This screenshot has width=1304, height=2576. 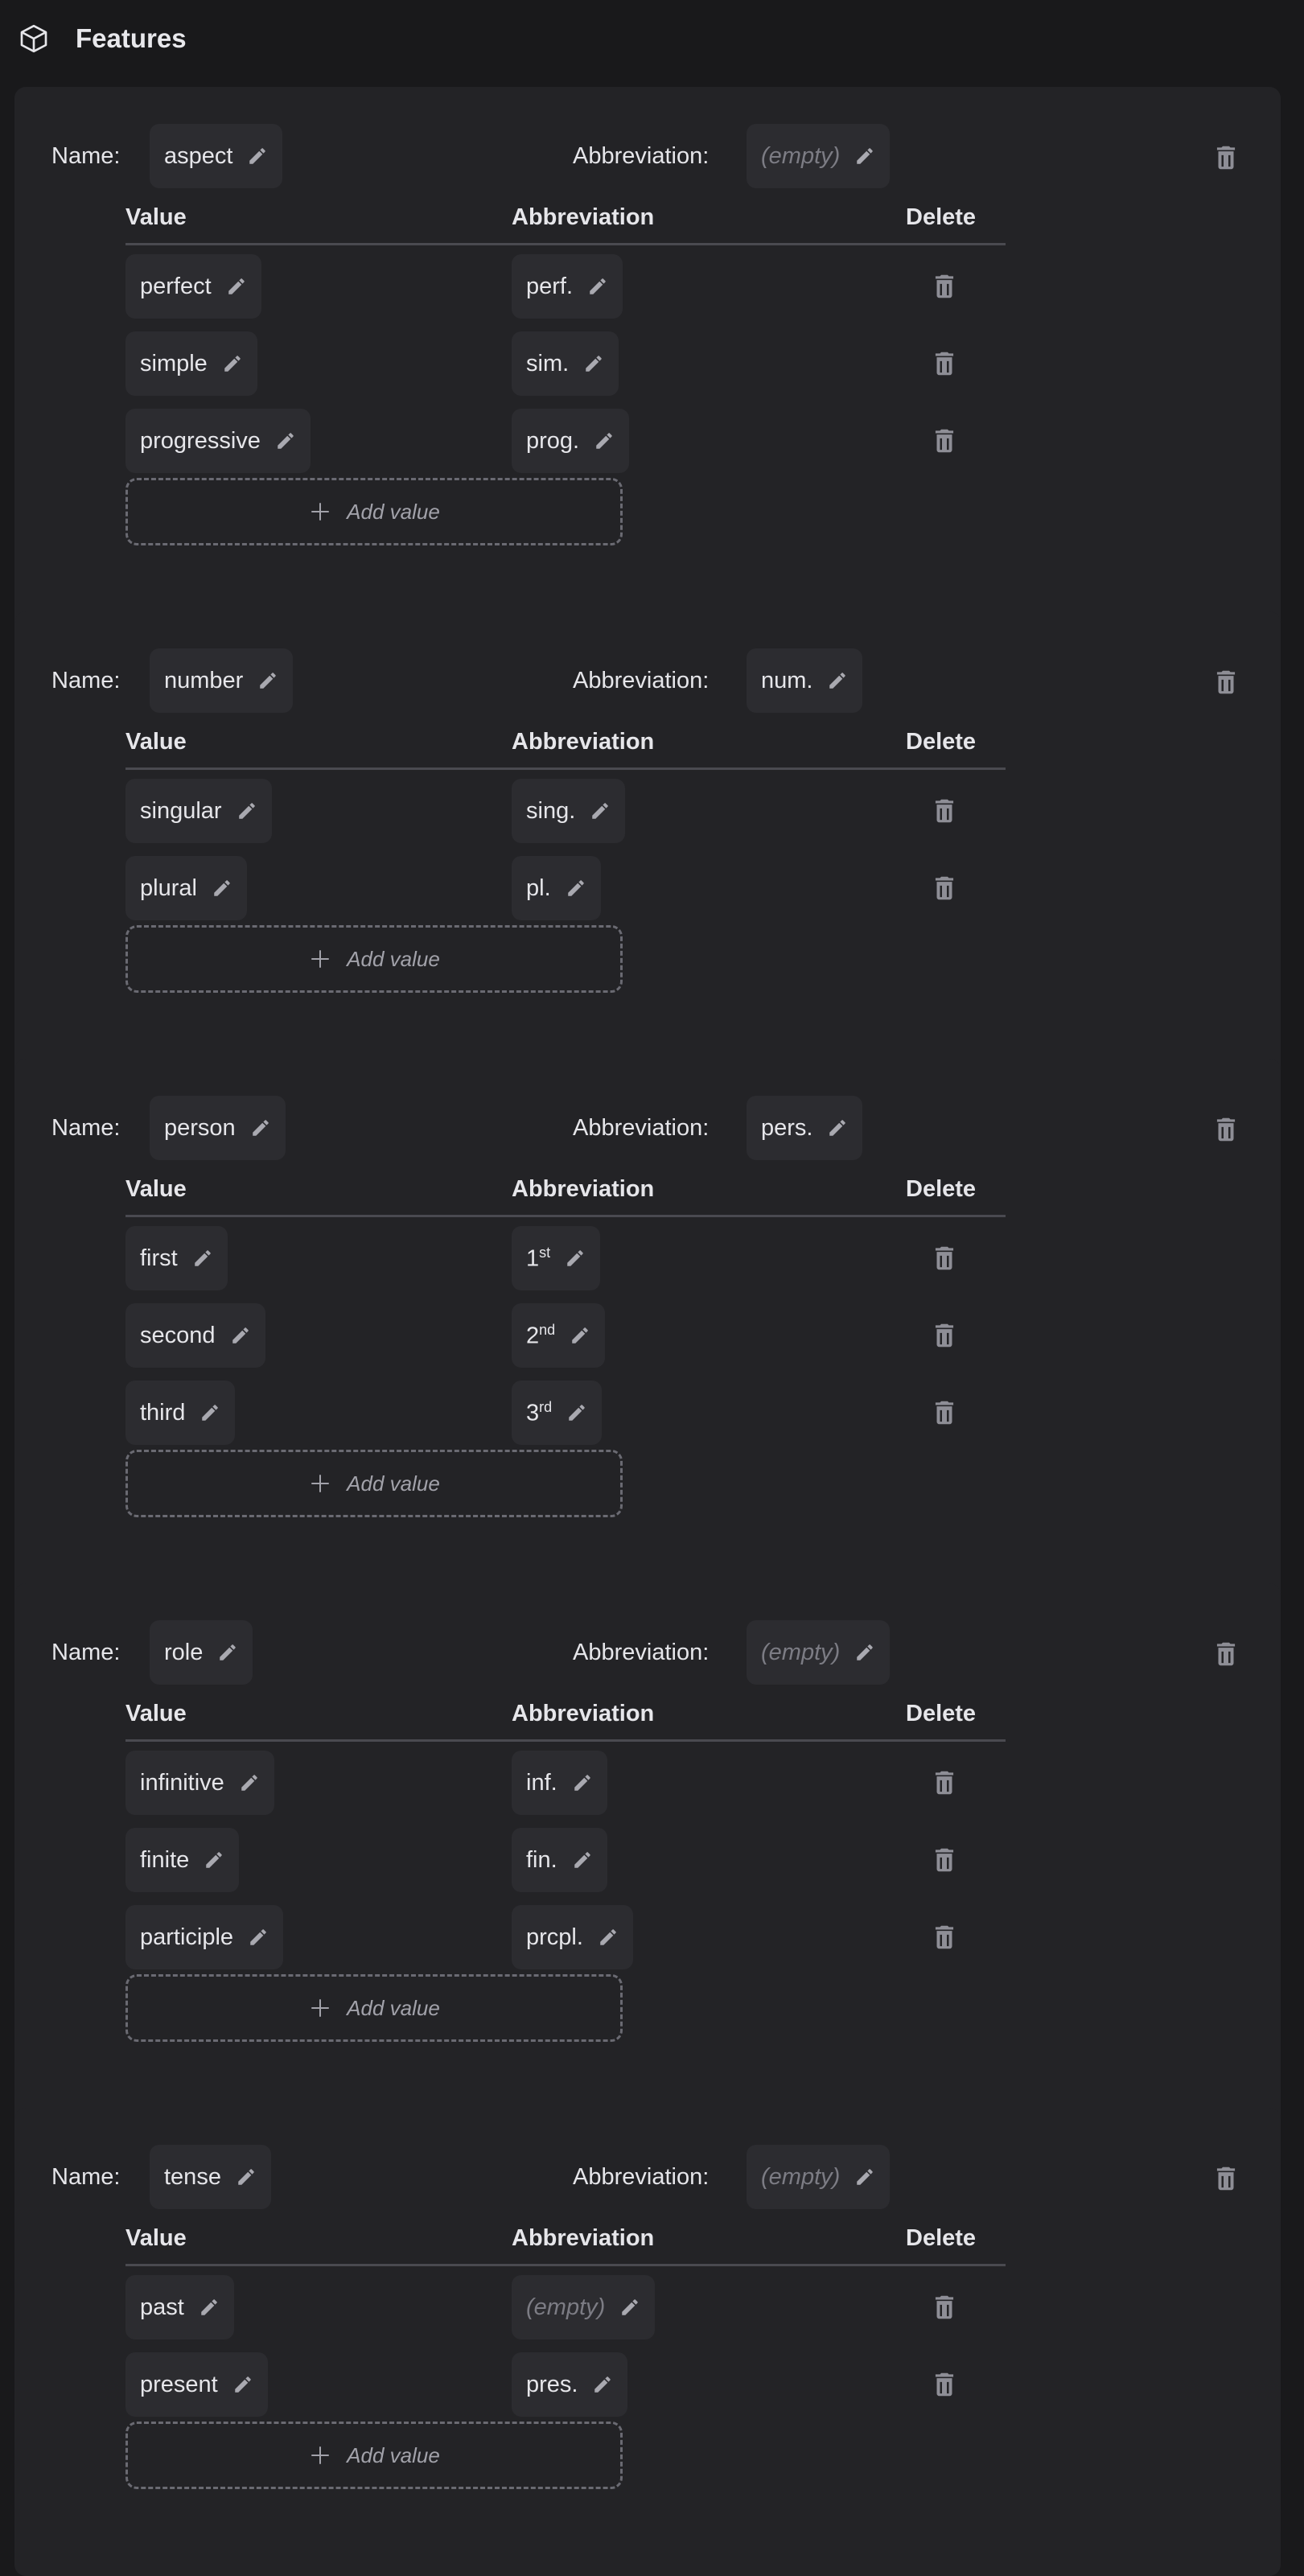 What do you see at coordinates (566, 363) in the screenshot?
I see `value-abbreviation-field: sim.` at bounding box center [566, 363].